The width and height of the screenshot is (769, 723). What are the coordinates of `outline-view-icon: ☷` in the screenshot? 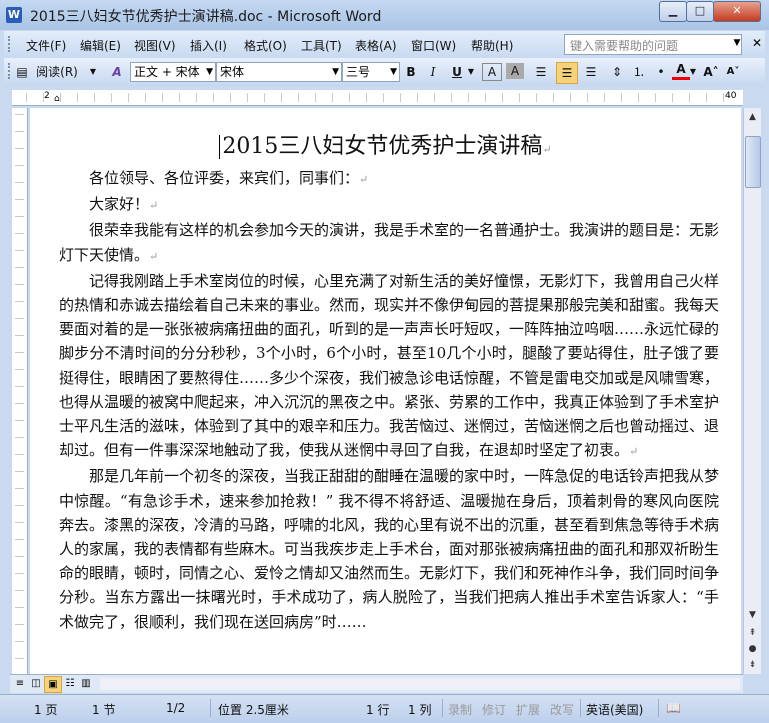 It's located at (70, 683).